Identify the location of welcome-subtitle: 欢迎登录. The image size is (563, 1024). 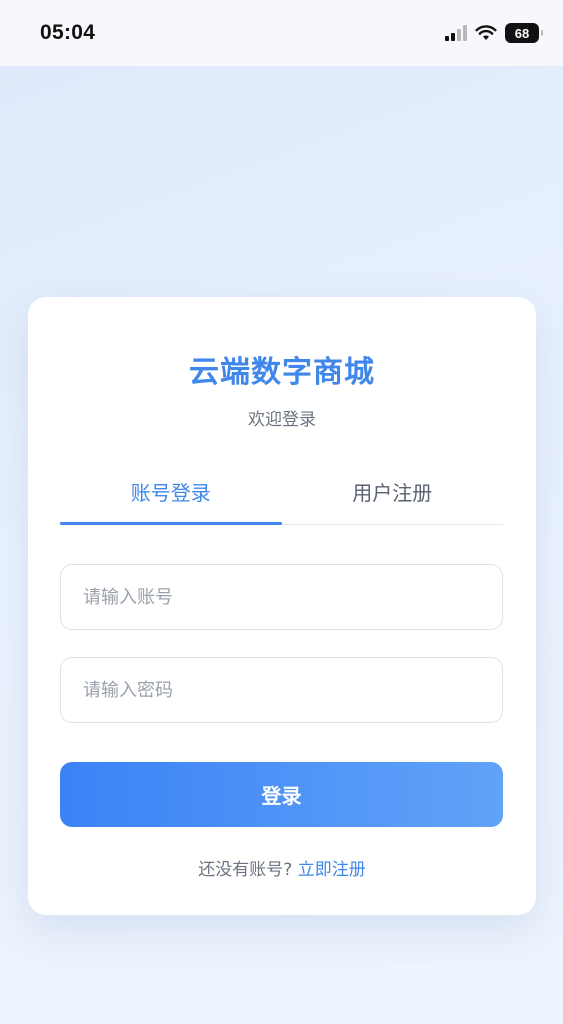
(282, 420).